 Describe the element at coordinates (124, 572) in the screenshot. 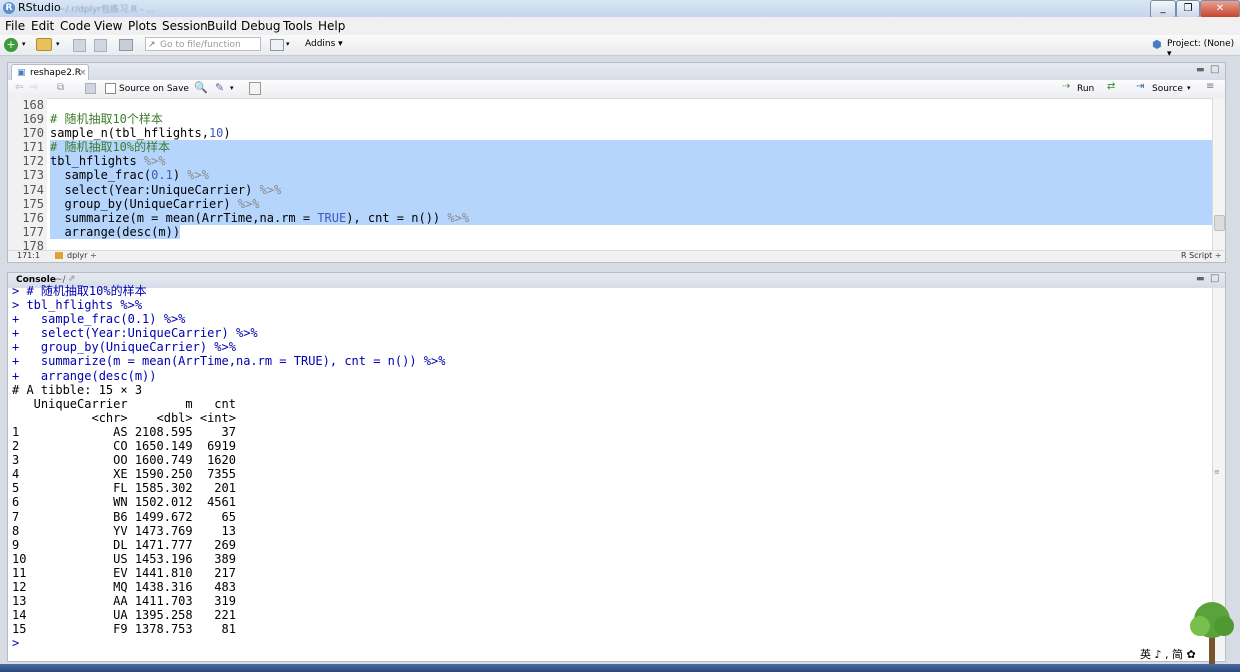

I see `console-output-line: 11 EV 1441.810 217` at that location.